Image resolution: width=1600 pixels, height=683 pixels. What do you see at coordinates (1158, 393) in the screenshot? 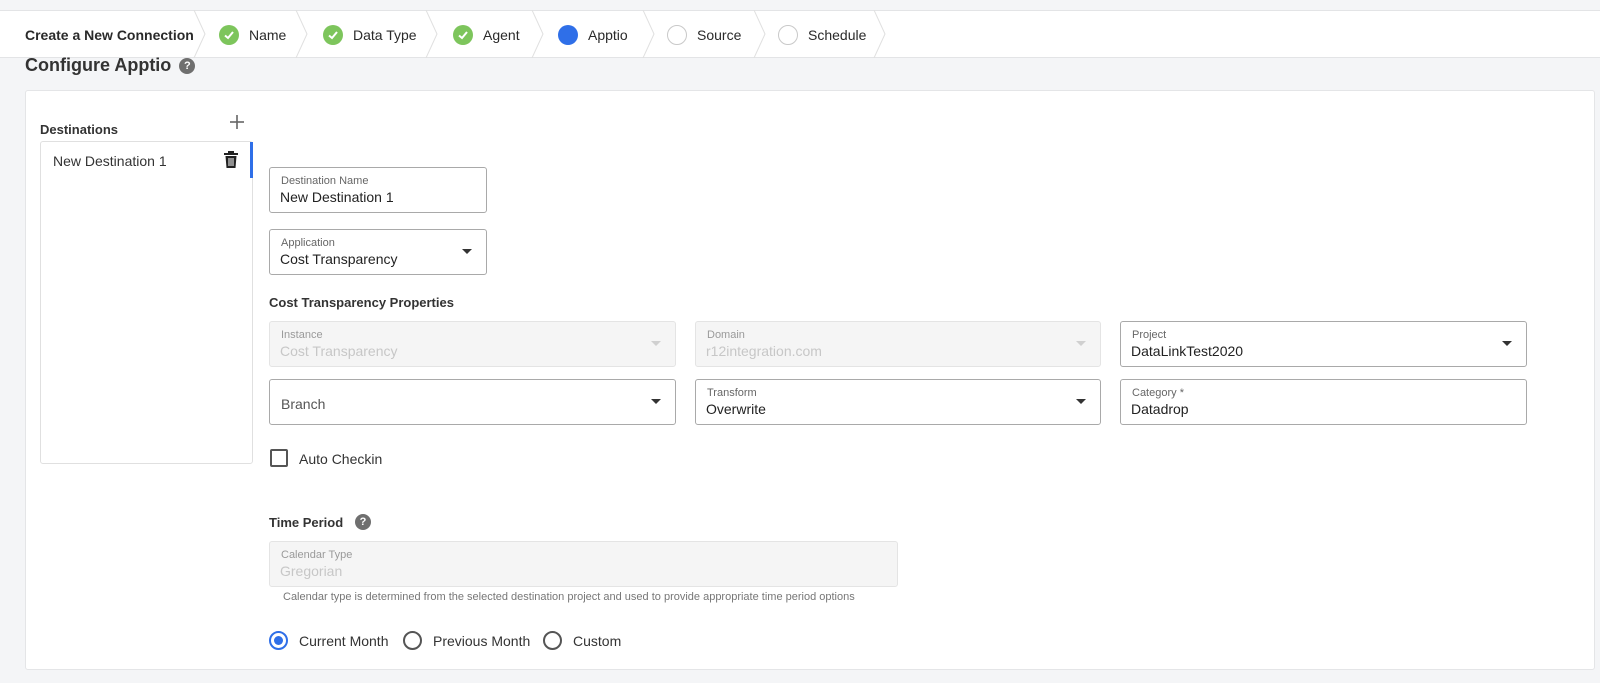
I see `category-label: Category *` at bounding box center [1158, 393].